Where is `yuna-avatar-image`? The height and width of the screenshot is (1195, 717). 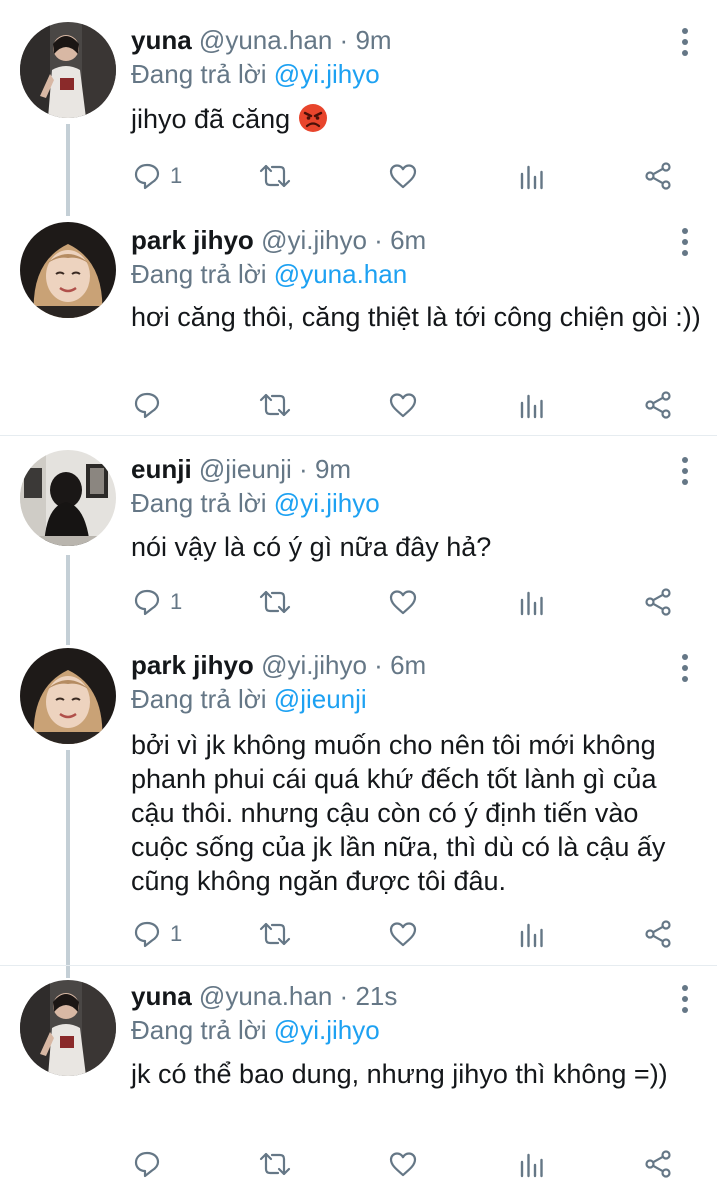
yuna-avatar-image is located at coordinates (68, 1028).